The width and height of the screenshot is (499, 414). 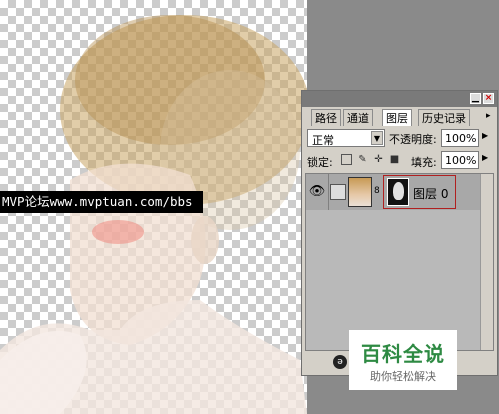 What do you see at coordinates (346, 138) in the screenshot?
I see `blend-mode-select: 正常 ▼` at bounding box center [346, 138].